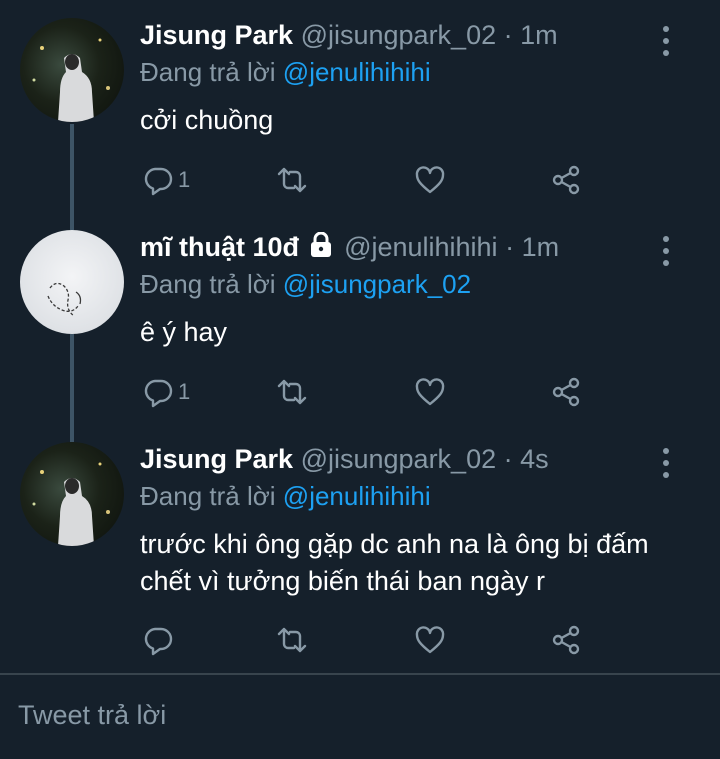 The image size is (720, 759). Describe the element at coordinates (184, 332) in the screenshot. I see `tweet-text: ê ý hay` at that location.